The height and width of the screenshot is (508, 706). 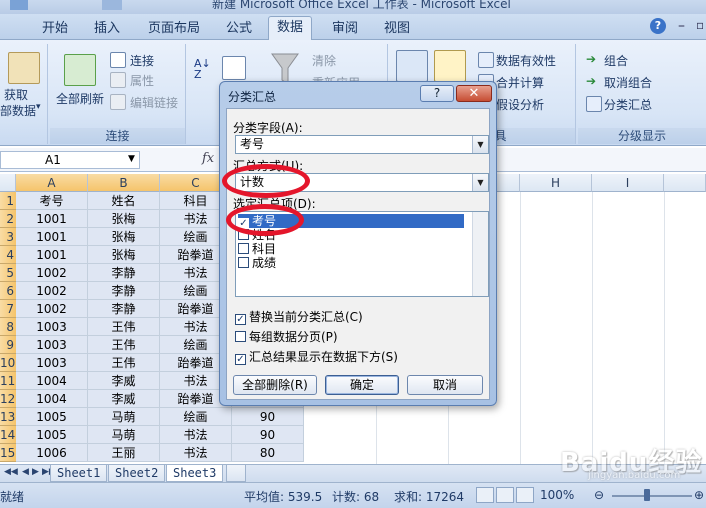 What do you see at coordinates (699, 495) in the screenshot?
I see `zoom-in-icon: ⊕` at bounding box center [699, 495].